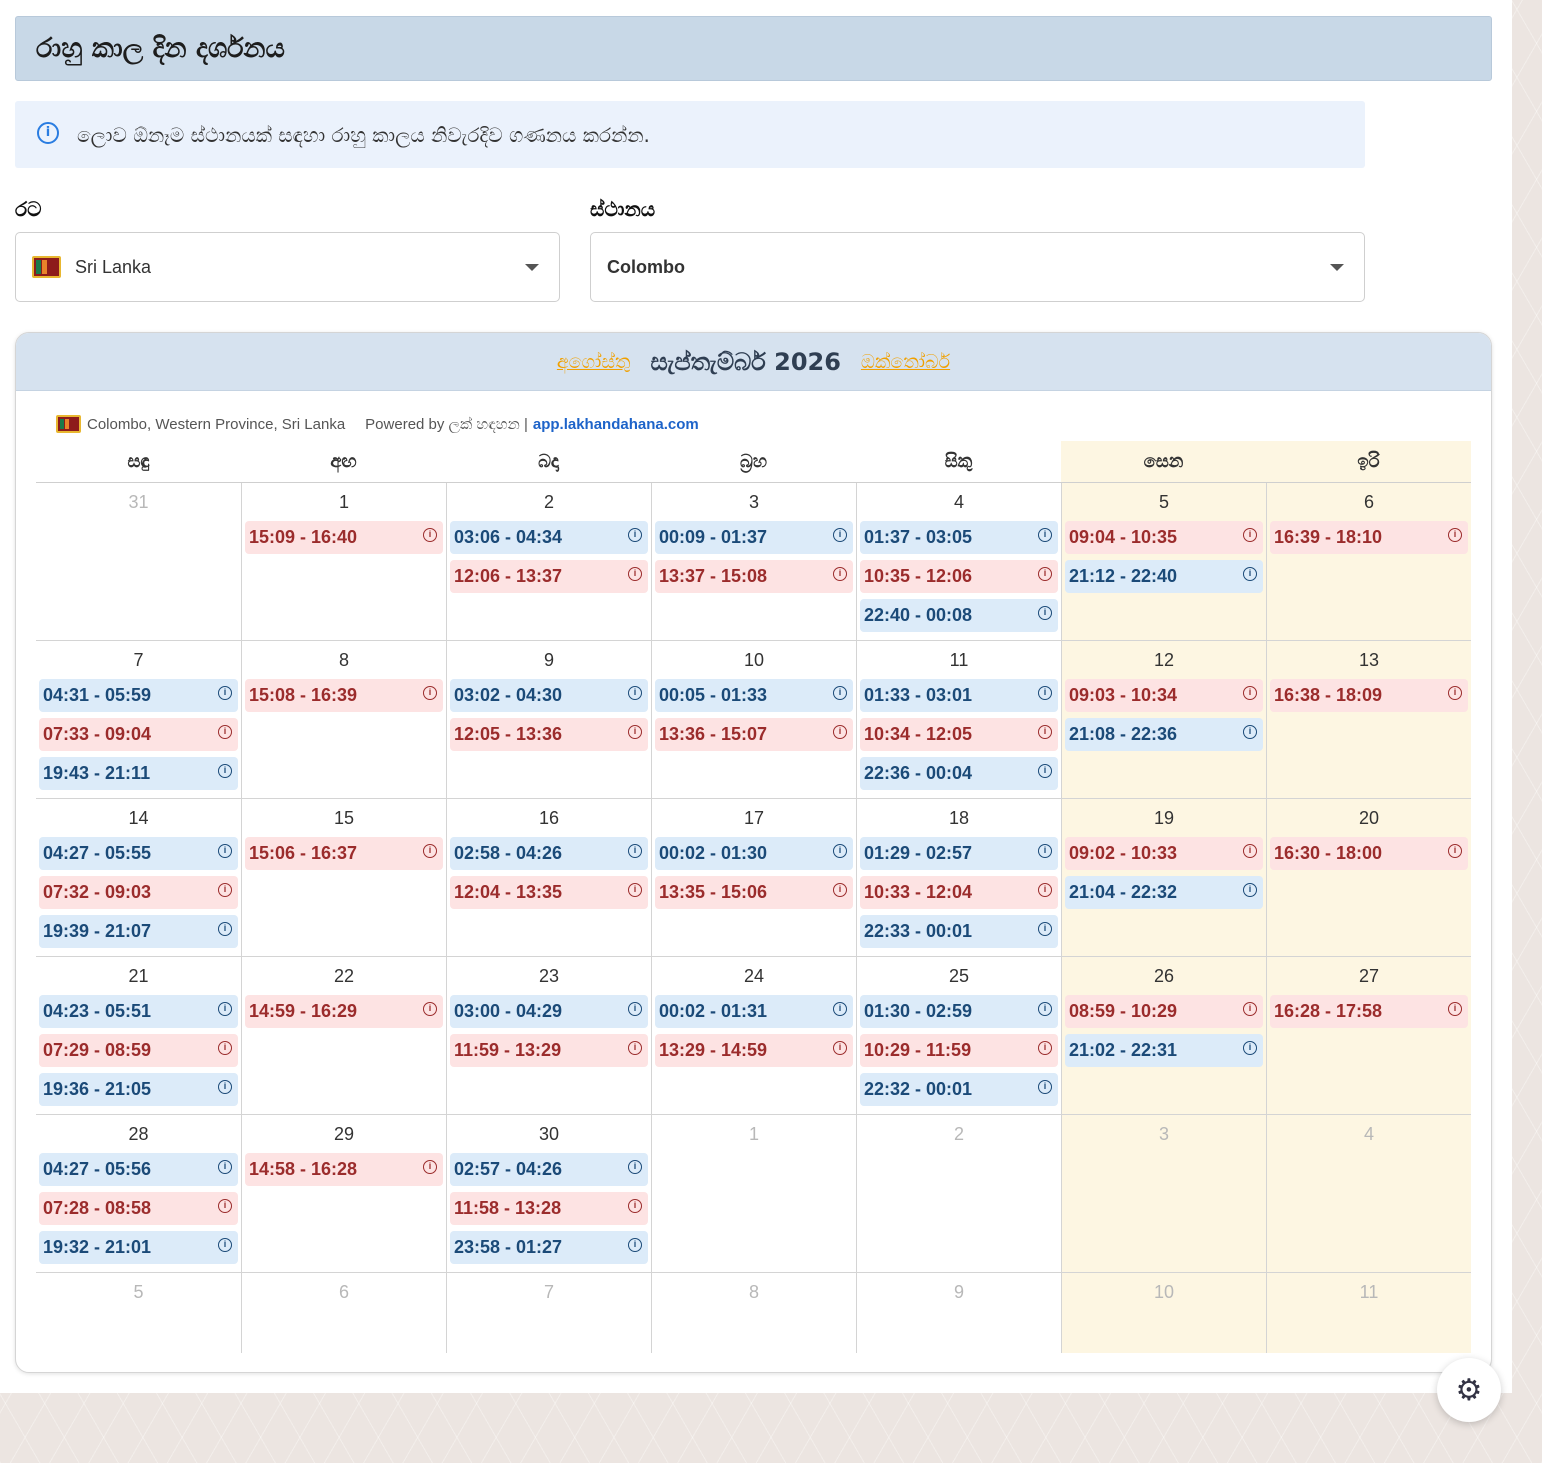 The height and width of the screenshot is (1463, 1542). I want to click on rahu-time-slot: 21:02 - 22:31 i, so click(1164, 1050).